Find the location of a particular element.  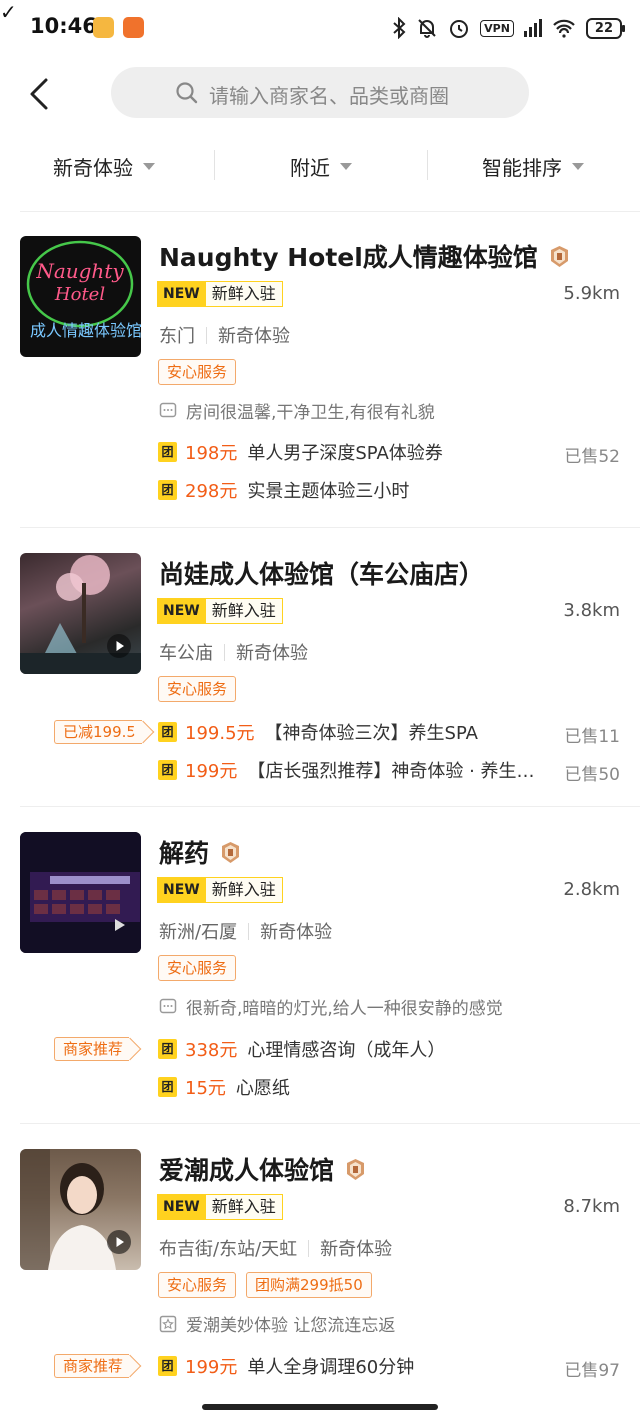

review-text: 房间很温馨,干净卫生,有很有礼貌 is located at coordinates (310, 413).